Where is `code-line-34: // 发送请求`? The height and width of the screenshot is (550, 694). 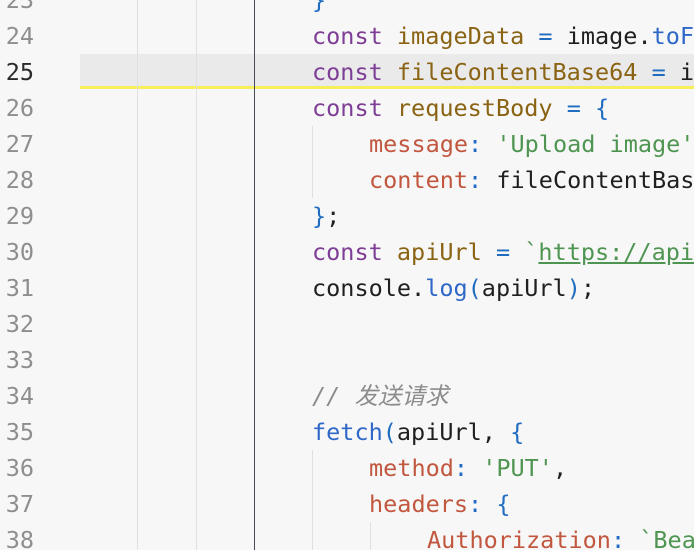 code-line-34: // 发送请求 is located at coordinates (380, 396).